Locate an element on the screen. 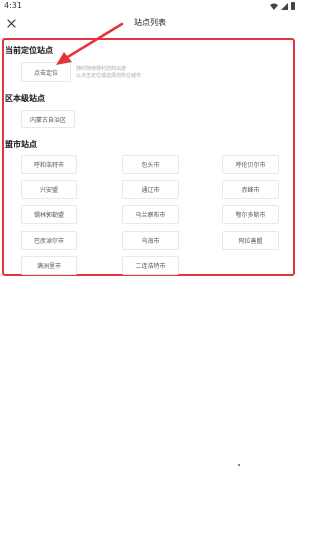 The width and height of the screenshot is (320, 540). district-title: 区本级站点 is located at coordinates (25, 98).